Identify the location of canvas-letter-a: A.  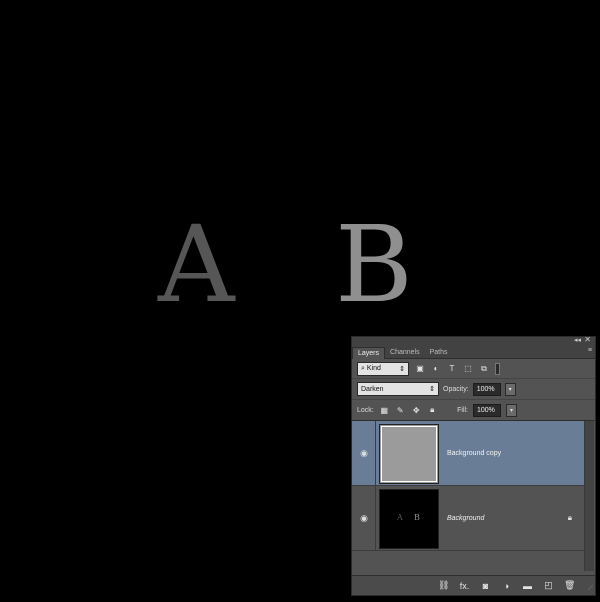
(196, 264).